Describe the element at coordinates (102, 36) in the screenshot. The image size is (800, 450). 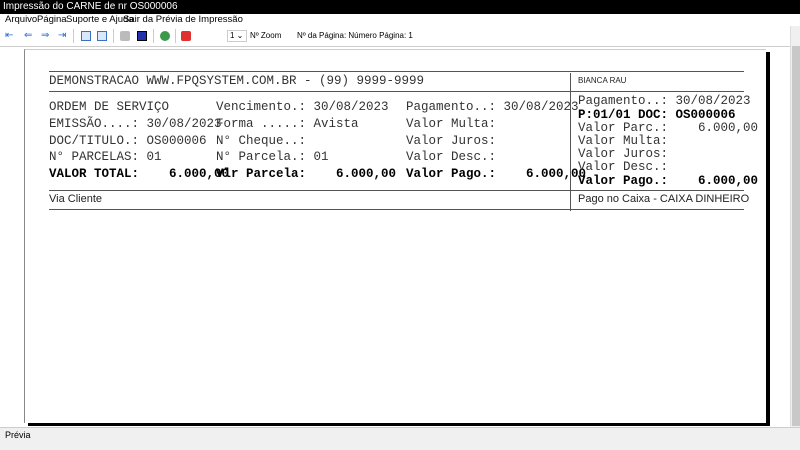
I see `two-pages-icon` at that location.